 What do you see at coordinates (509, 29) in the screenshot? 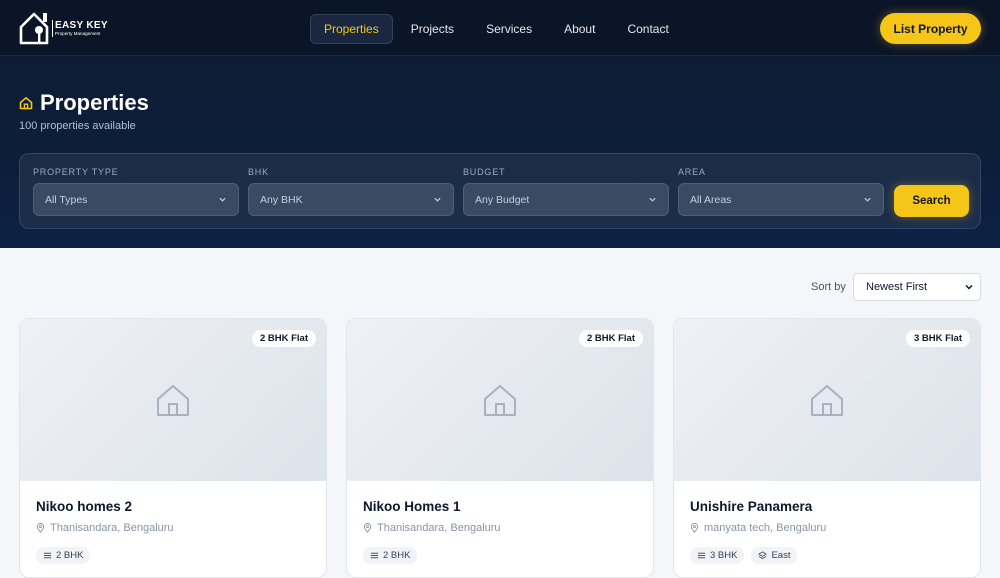
I see `nav-item-services: Services` at bounding box center [509, 29].